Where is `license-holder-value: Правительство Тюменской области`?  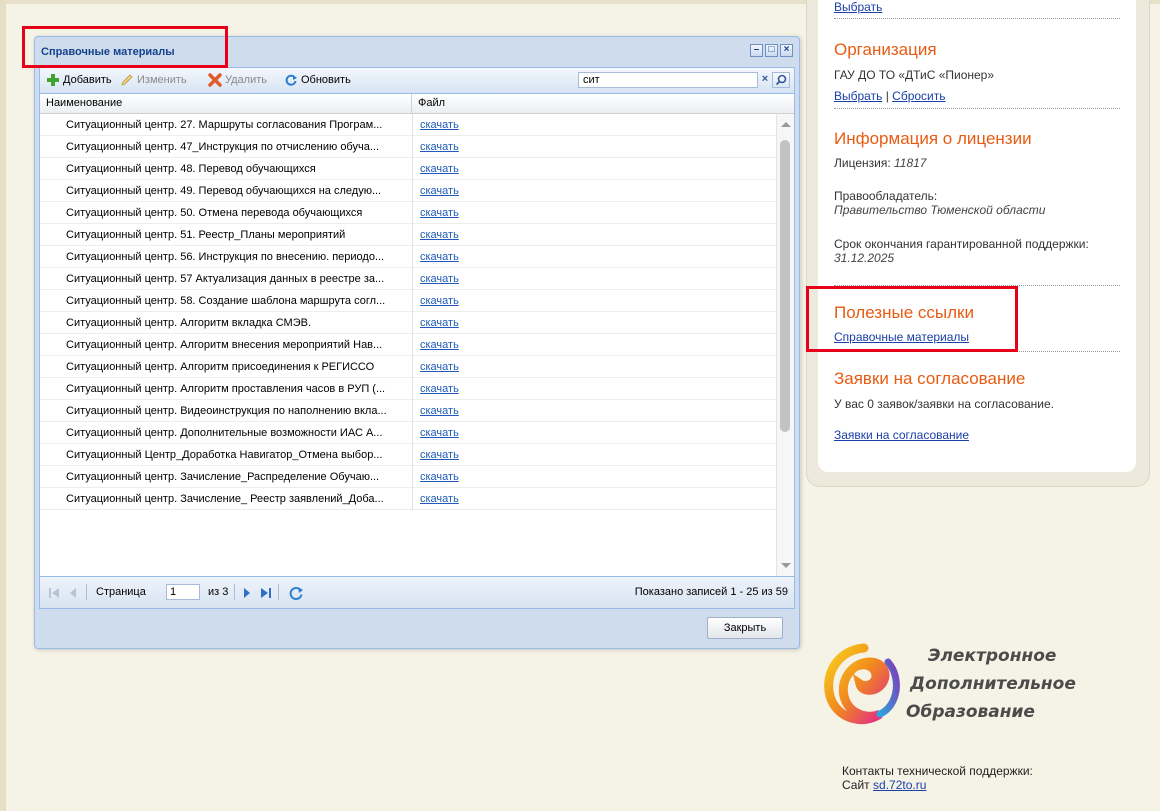
license-holder-value: Правительство Тюменской области is located at coordinates (940, 210).